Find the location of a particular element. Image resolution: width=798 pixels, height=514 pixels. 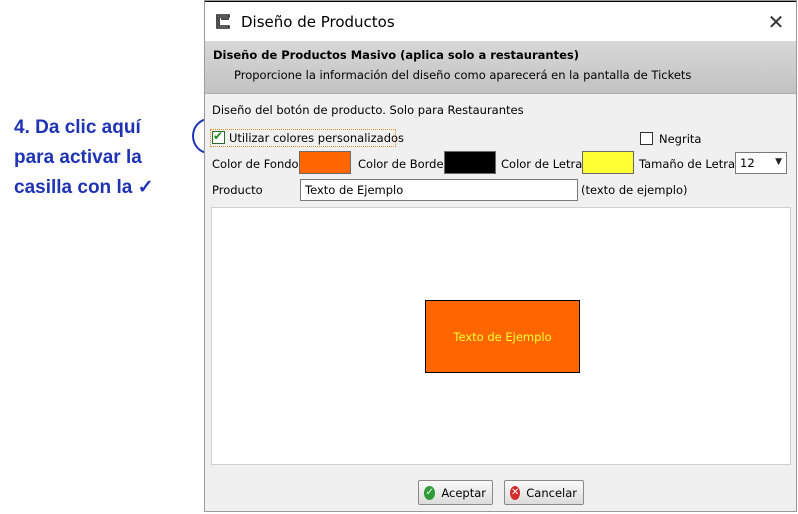

font-size-value: 12 is located at coordinates (747, 163).